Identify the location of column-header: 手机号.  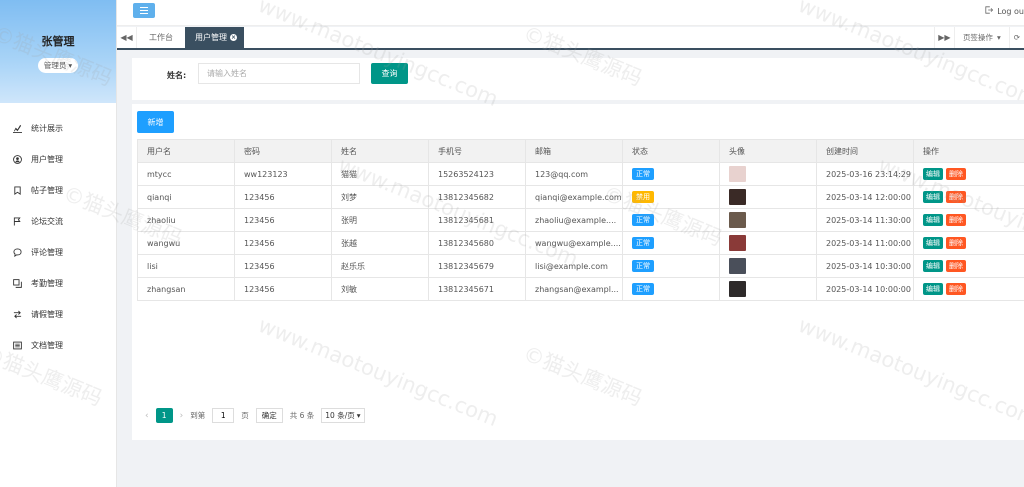
(477, 151).